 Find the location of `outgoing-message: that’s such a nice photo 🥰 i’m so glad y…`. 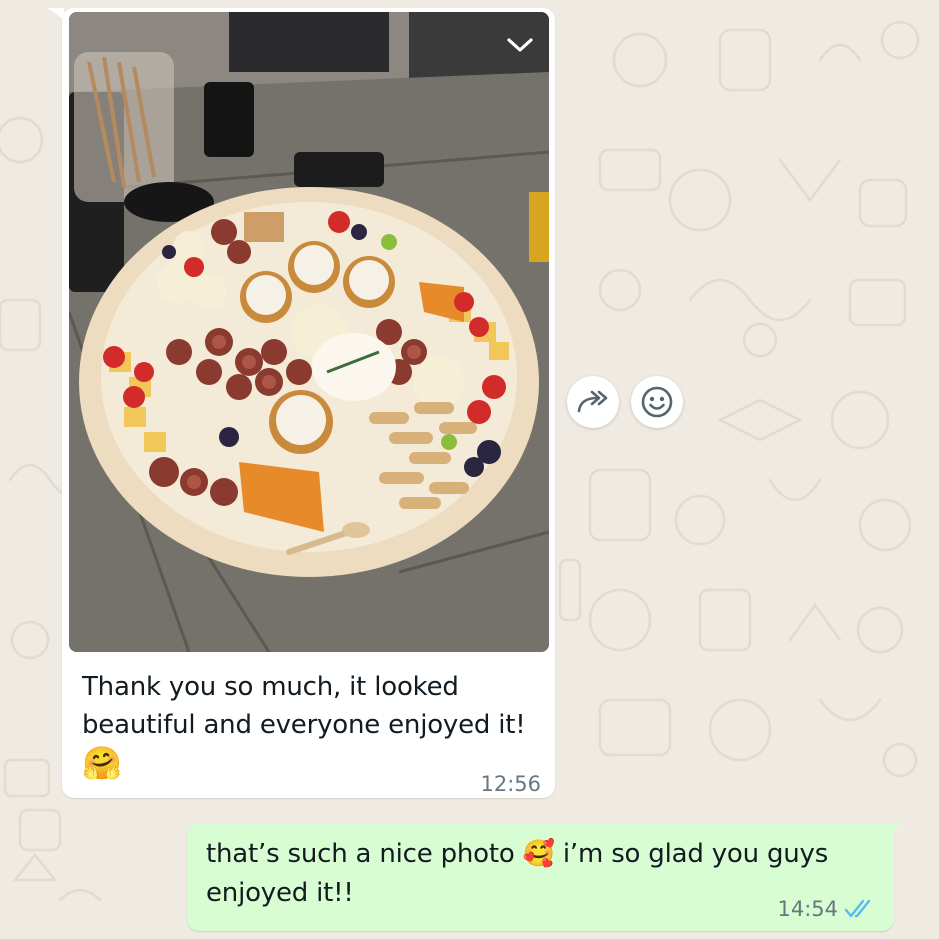

outgoing-message: that’s such a nice photo 🥰 i’m so glad y… is located at coordinates (540, 877).